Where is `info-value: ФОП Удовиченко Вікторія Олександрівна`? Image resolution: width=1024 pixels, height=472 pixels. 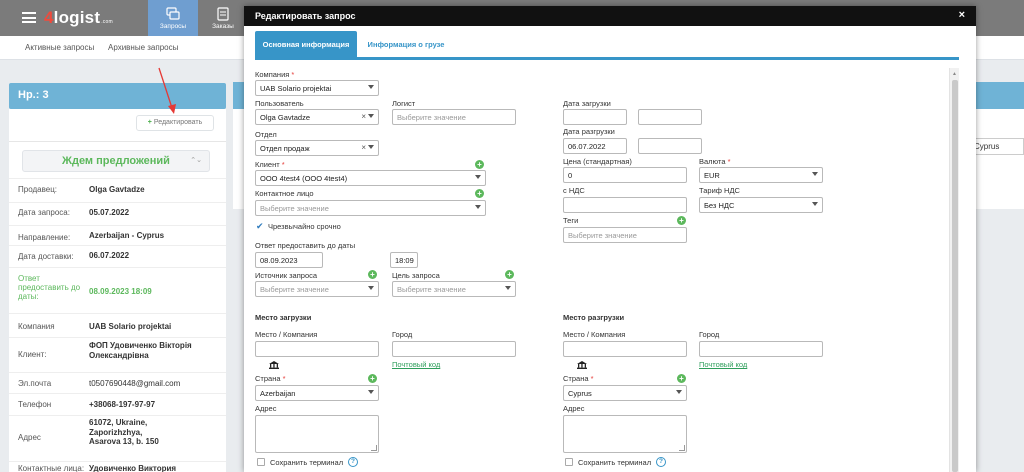
info-value: ФОП Удовиченко Вікторія Олександрівна is located at coordinates (140, 350).